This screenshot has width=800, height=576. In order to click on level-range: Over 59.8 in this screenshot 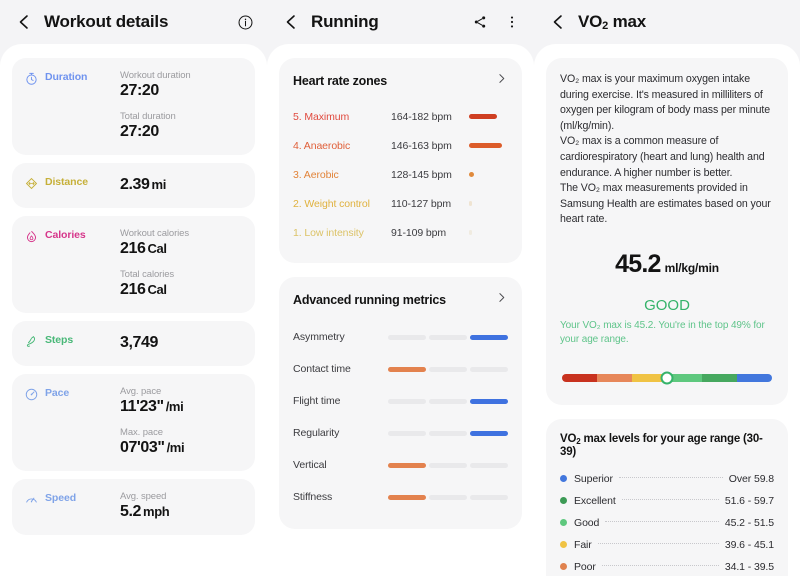, I will do `click(751, 478)`.